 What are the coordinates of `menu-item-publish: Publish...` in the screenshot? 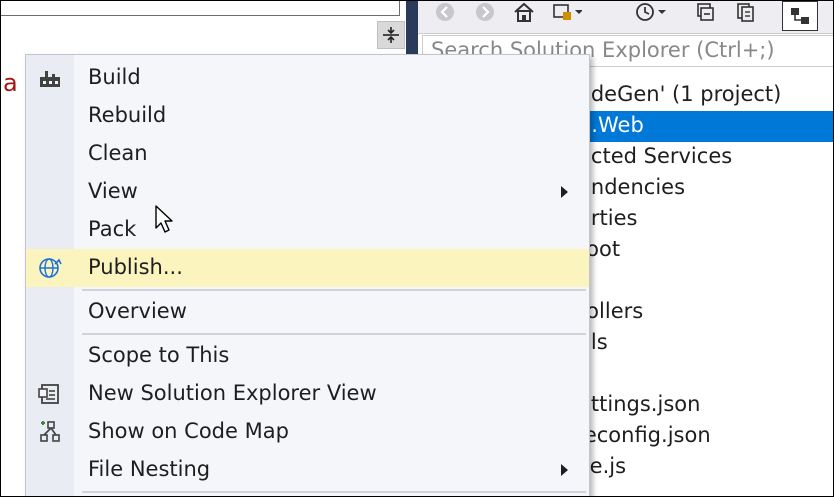 It's located at (307, 268).